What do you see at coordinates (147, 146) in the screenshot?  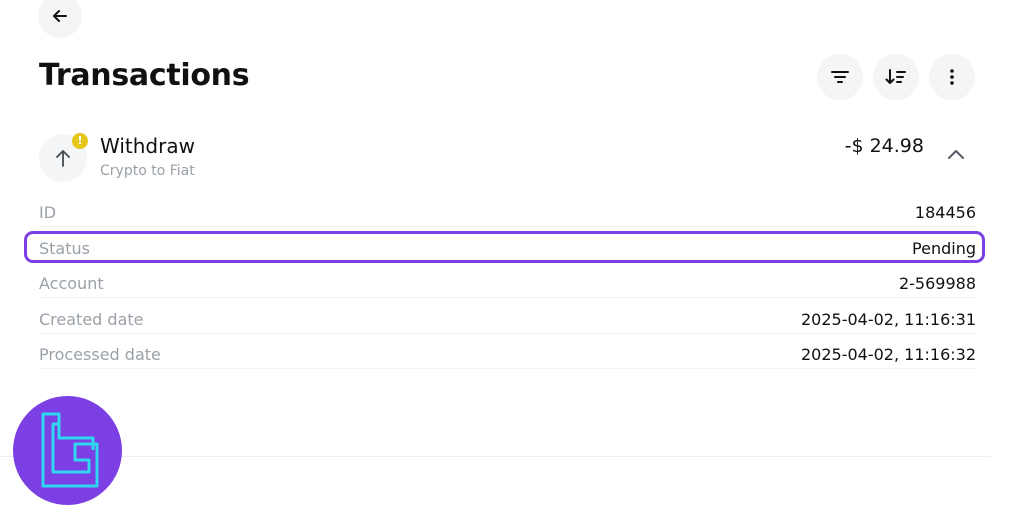 I see `transaction-type: Withdraw` at bounding box center [147, 146].